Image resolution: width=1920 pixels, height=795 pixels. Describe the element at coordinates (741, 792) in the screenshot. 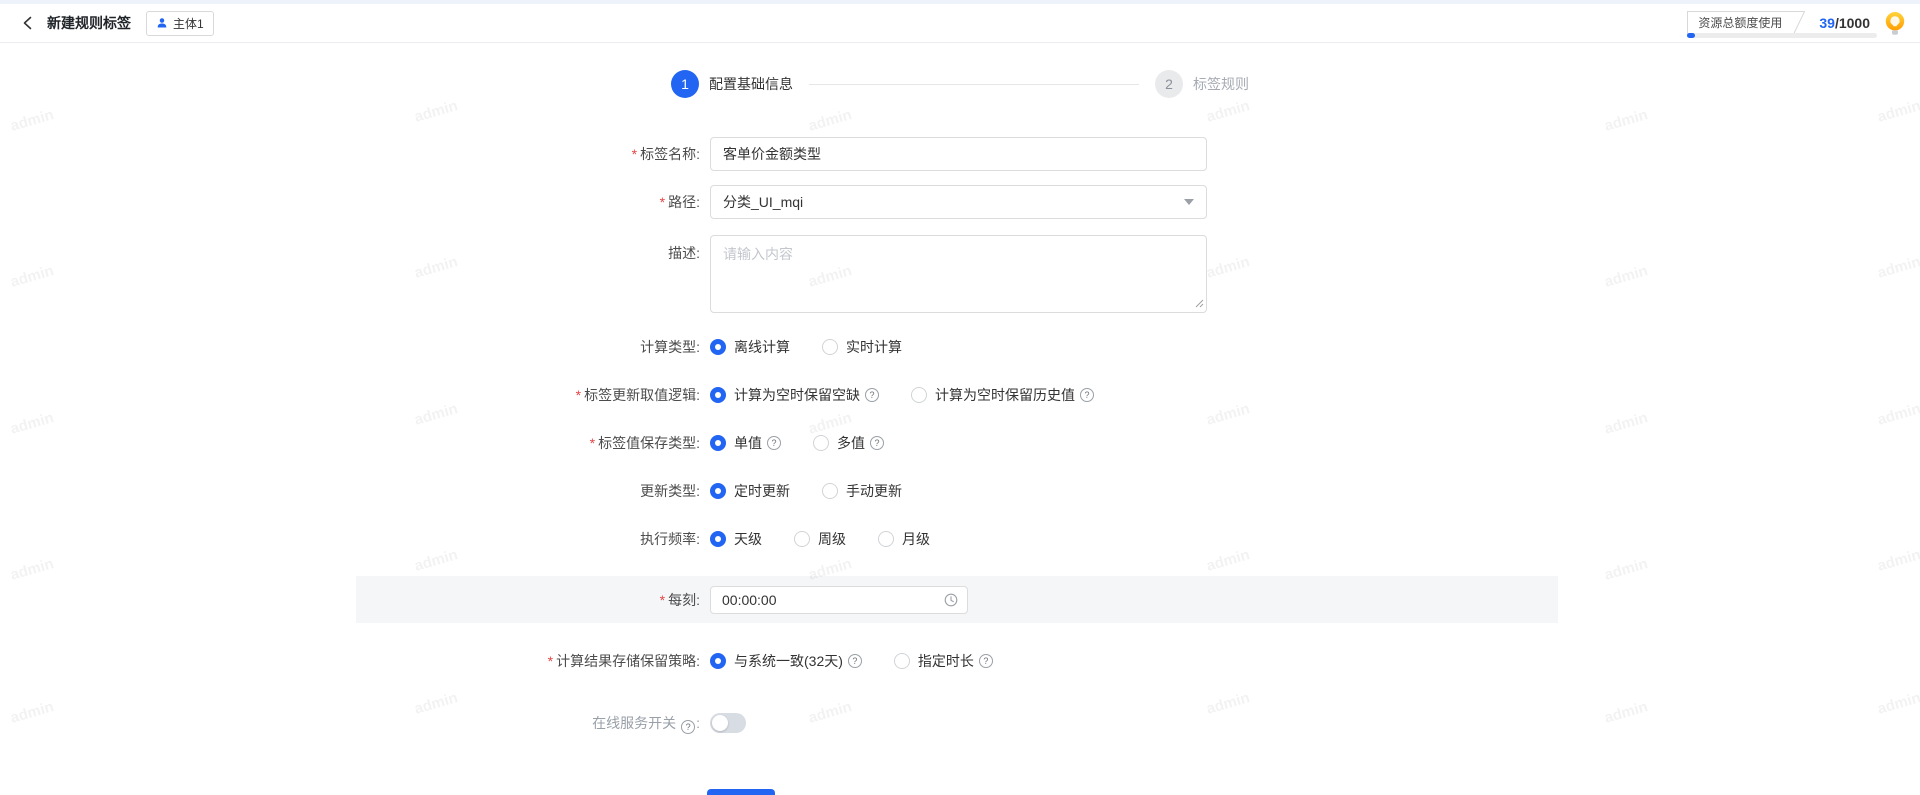

I see `next-button` at that location.